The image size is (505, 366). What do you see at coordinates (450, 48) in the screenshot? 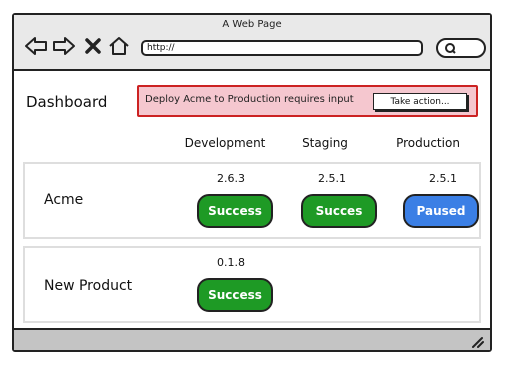
I see `search-icon` at bounding box center [450, 48].